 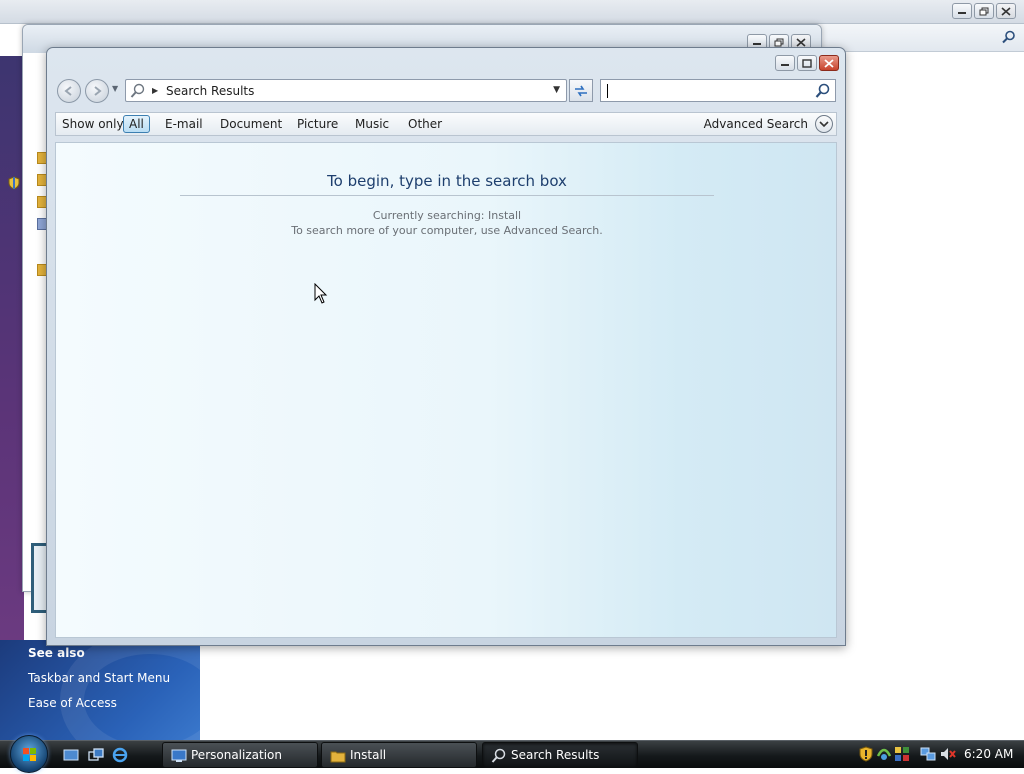 I want to click on filter-email: E-mail, so click(x=184, y=124).